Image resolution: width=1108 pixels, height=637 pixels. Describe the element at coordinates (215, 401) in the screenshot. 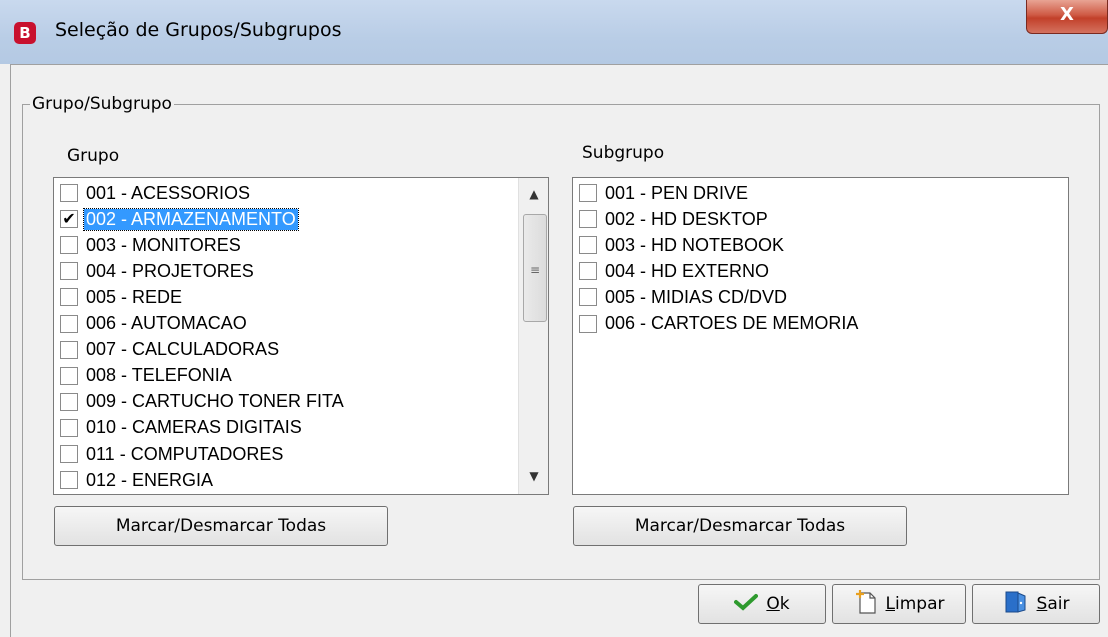

I see `list-item-label: 009 - CARTUCHO TONER FITA` at that location.